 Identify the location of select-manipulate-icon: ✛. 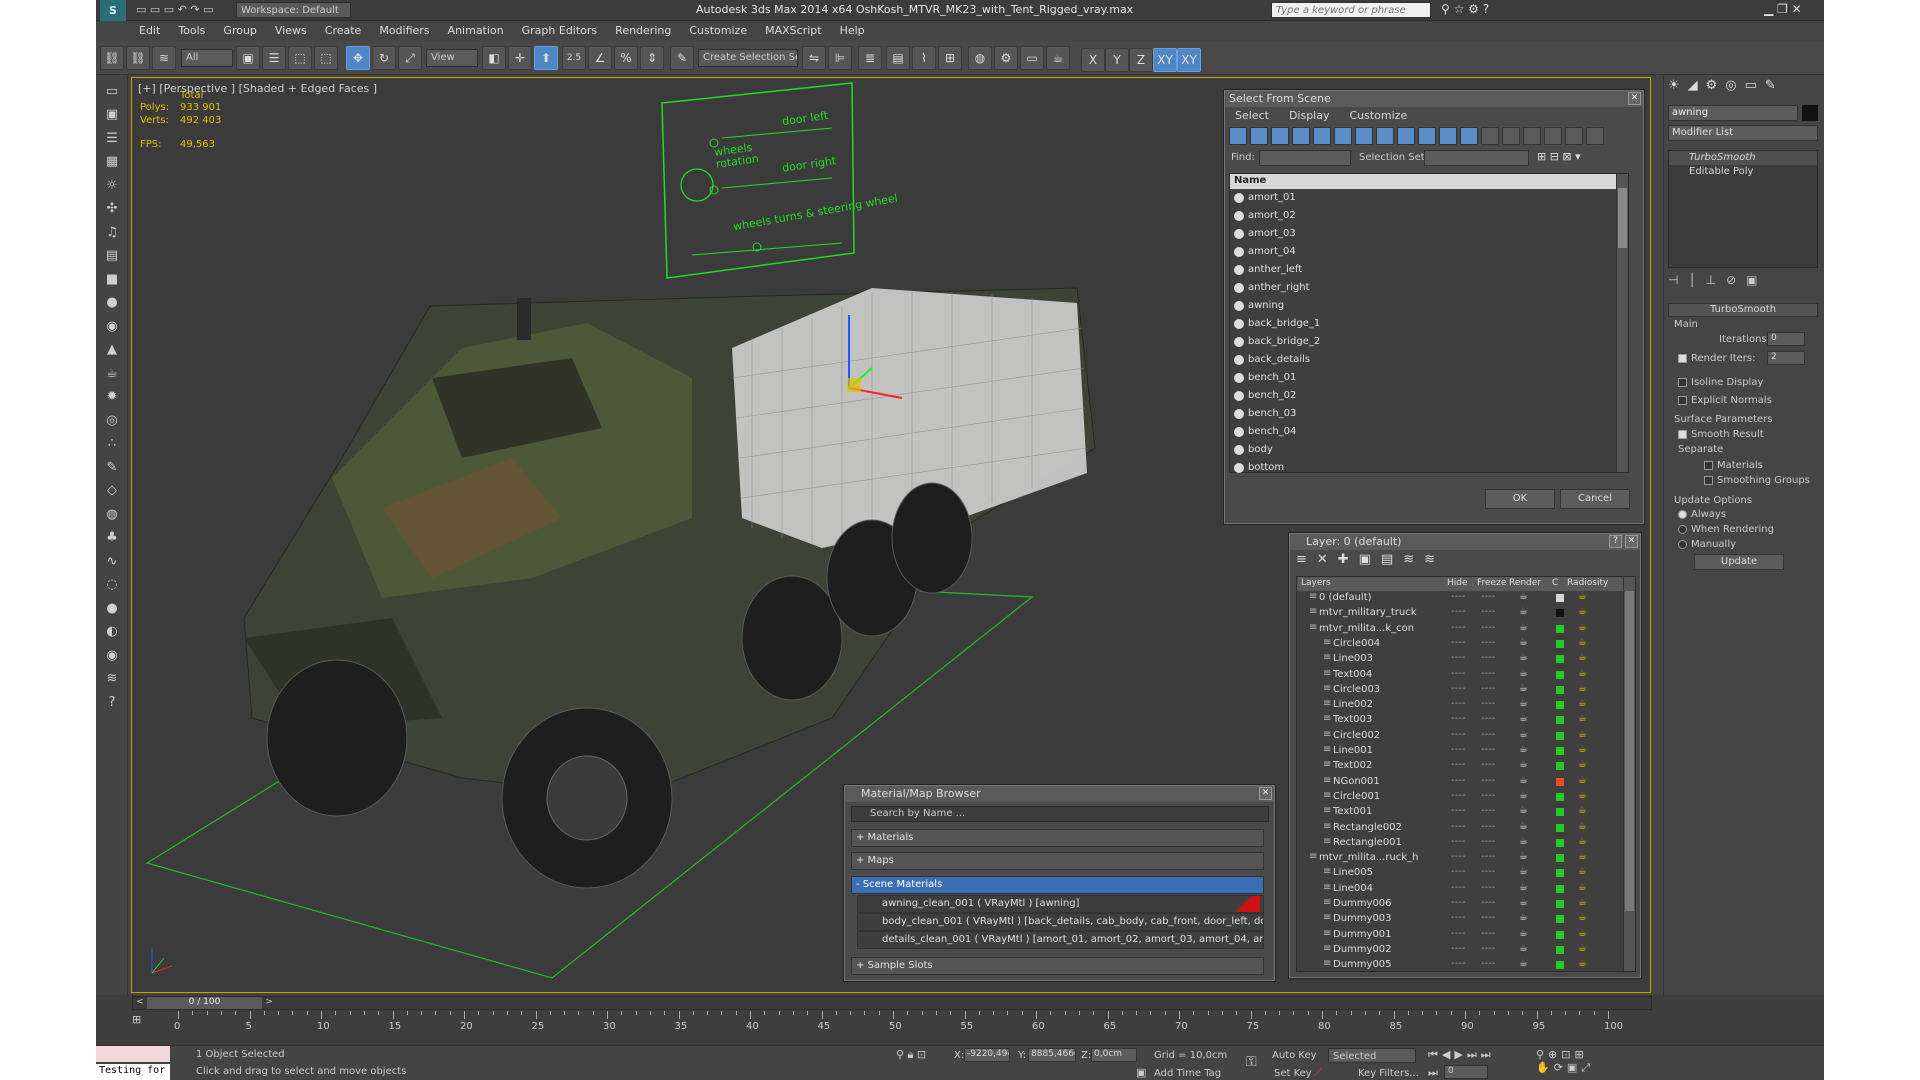
(520, 58).